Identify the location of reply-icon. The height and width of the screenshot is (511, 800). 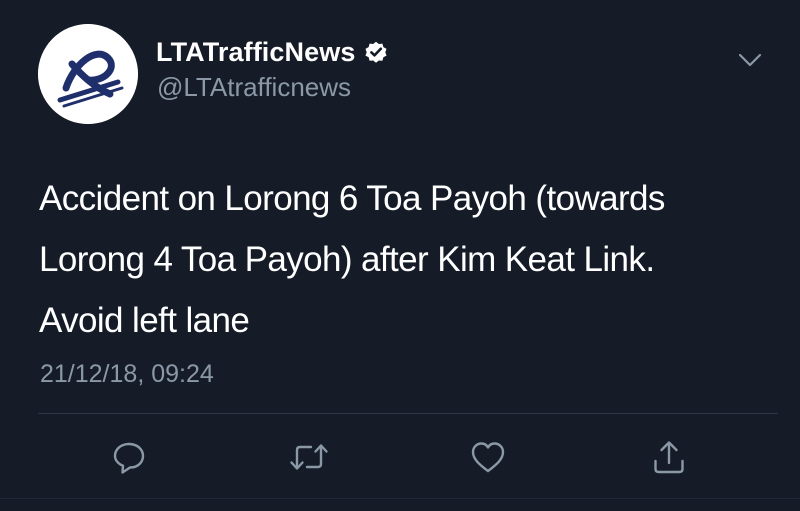
(129, 458).